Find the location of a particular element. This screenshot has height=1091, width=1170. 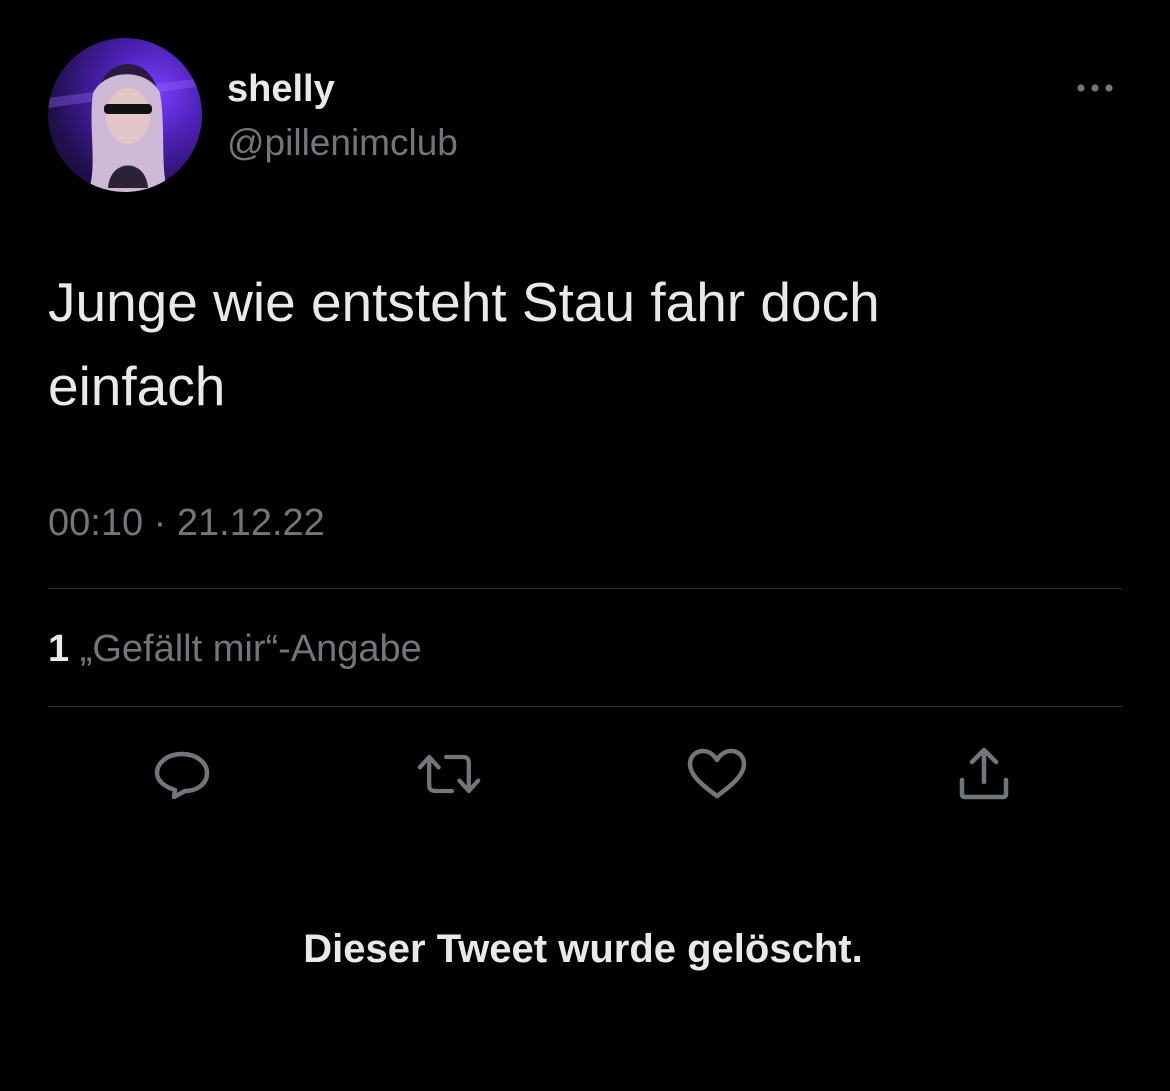

avatar is located at coordinates (125, 115).